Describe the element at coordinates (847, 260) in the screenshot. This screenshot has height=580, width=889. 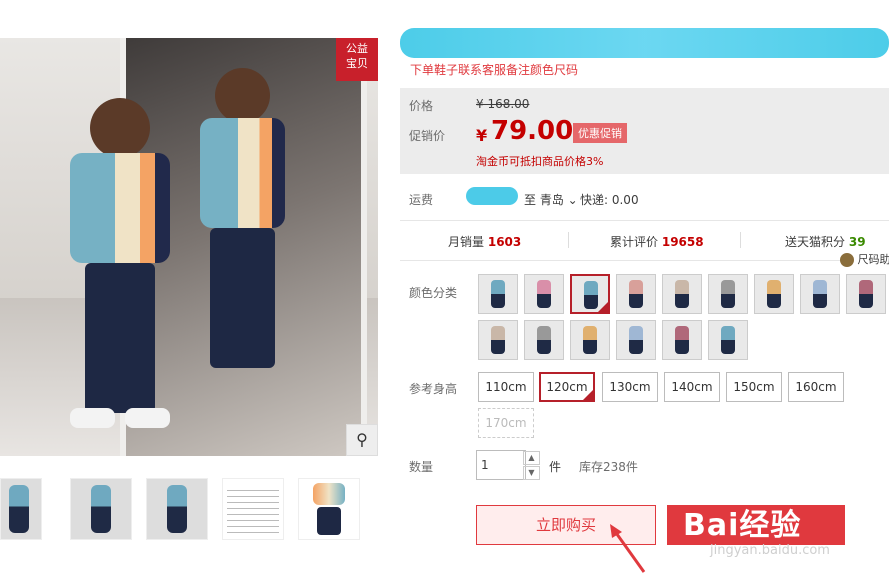
I see `size-chart-icon` at that location.